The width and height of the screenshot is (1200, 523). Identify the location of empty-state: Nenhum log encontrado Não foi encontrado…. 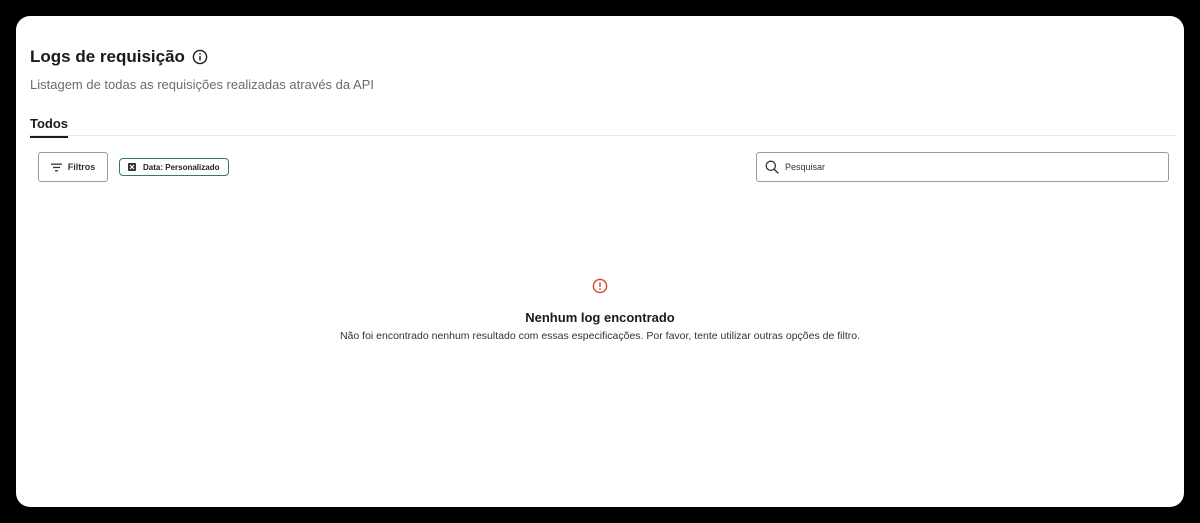
(600, 310).